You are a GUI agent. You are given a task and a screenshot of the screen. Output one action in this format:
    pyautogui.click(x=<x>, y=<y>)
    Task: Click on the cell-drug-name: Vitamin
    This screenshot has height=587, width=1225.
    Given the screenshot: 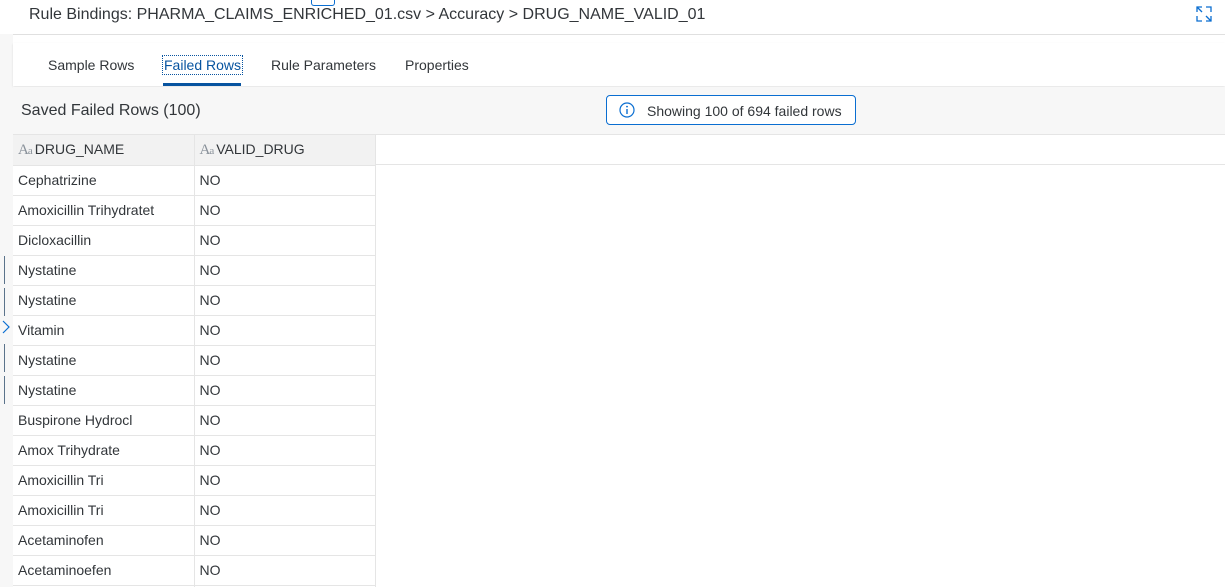 What is the action you would take?
    pyautogui.click(x=104, y=330)
    